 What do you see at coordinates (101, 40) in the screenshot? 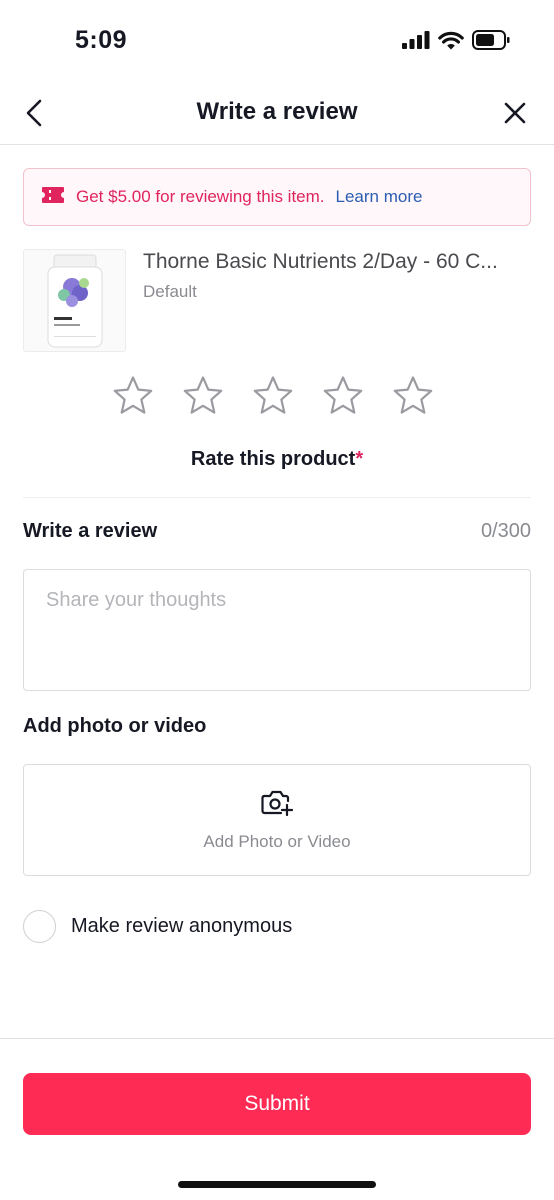
I see `status-time: 5:09` at bounding box center [101, 40].